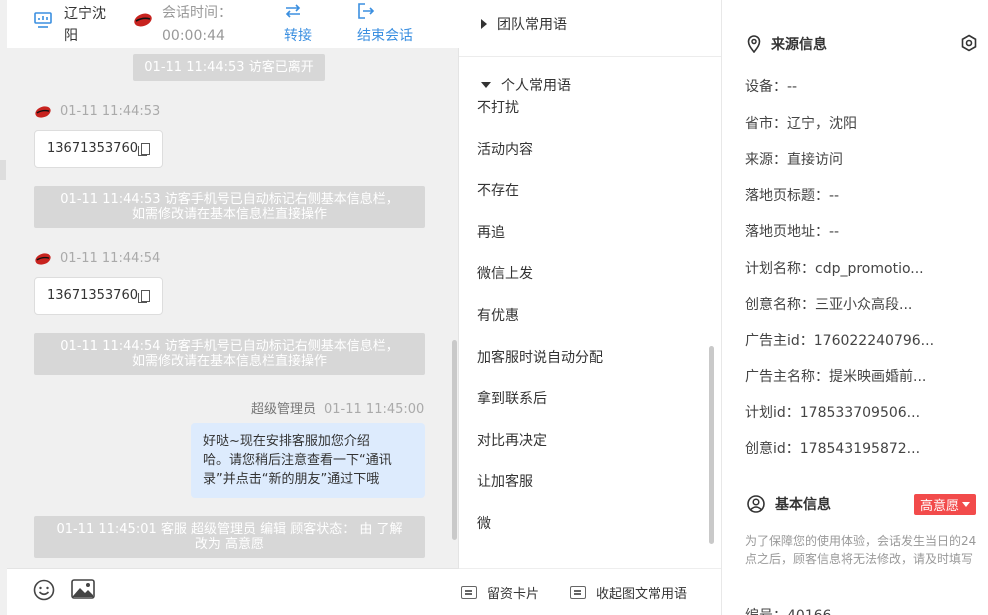 Image resolution: width=988 pixels, height=615 pixels. Describe the element at coordinates (229, 346) in the screenshot. I see `system-line-1: 01-11 11:44:54 访客手机号已自动标记右侧基本信息栏，` at that location.